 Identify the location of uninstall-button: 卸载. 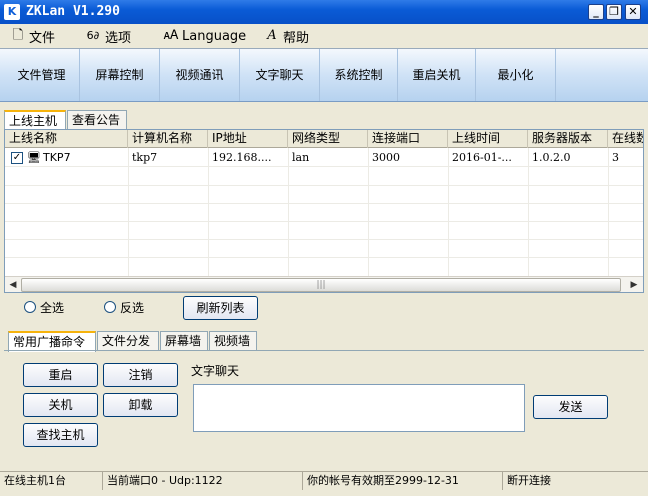
(140, 405).